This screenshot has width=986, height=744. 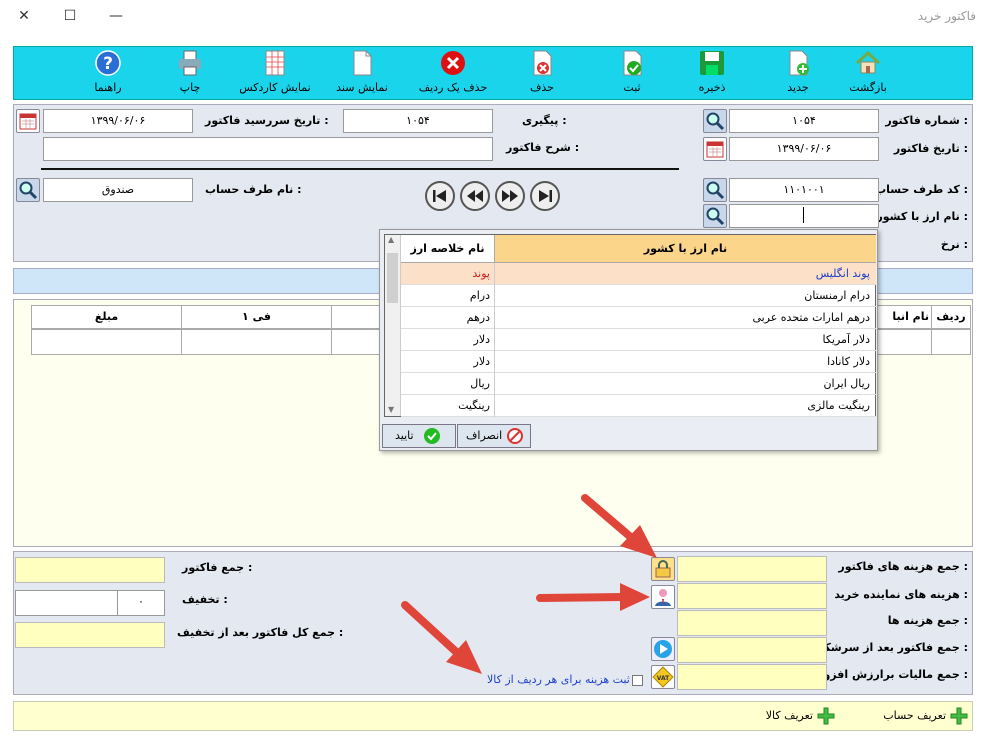 I want to click on annotation-arrows, so click(x=529, y=584).